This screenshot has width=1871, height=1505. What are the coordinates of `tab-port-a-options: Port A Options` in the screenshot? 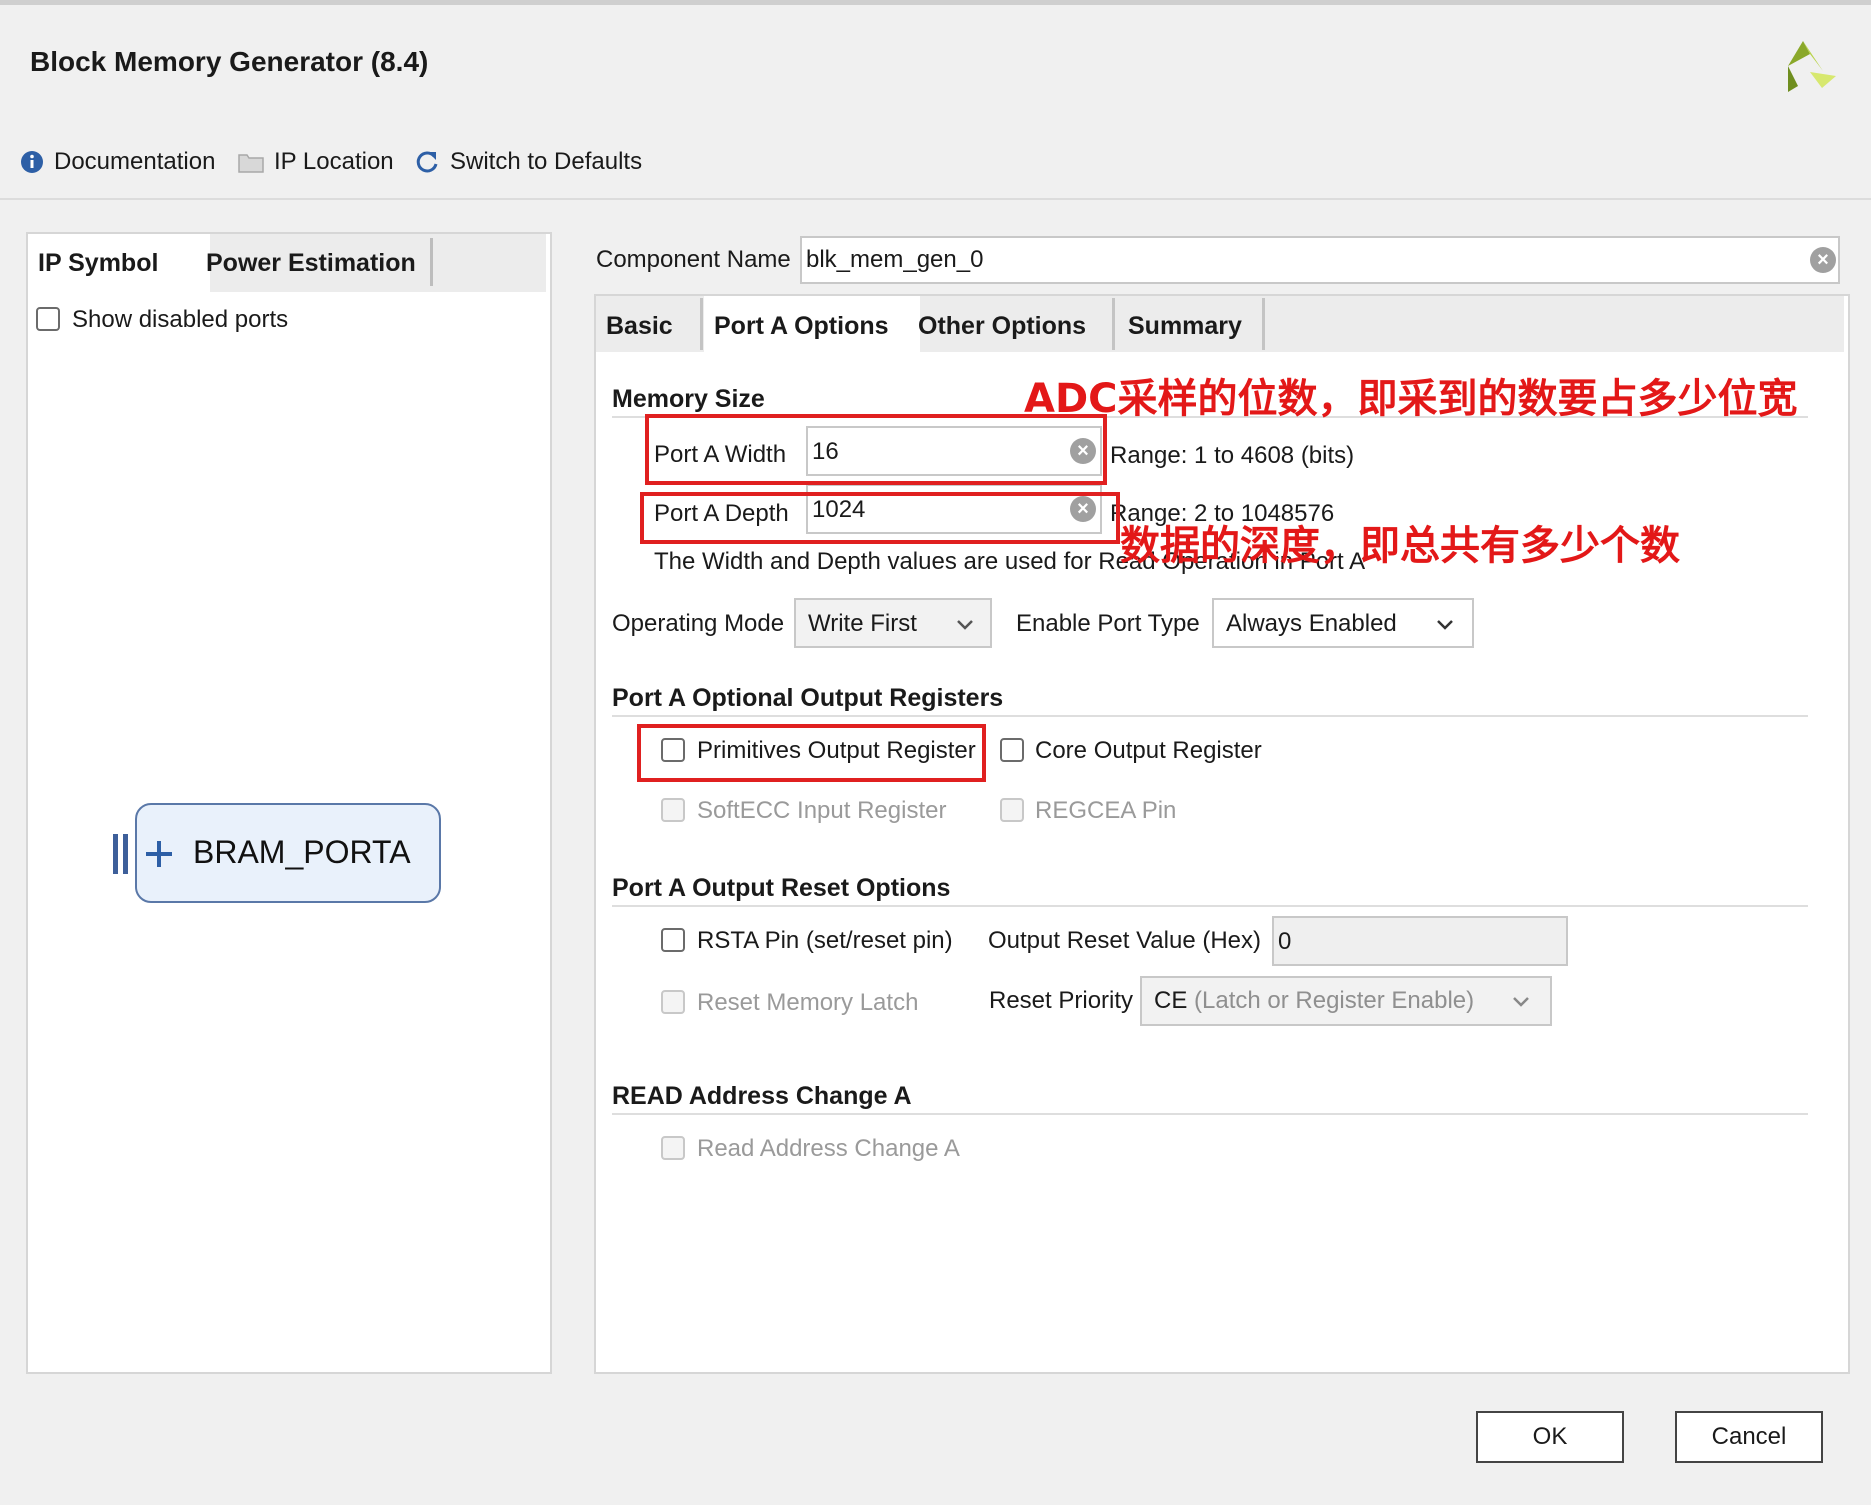 It's located at (812, 324).